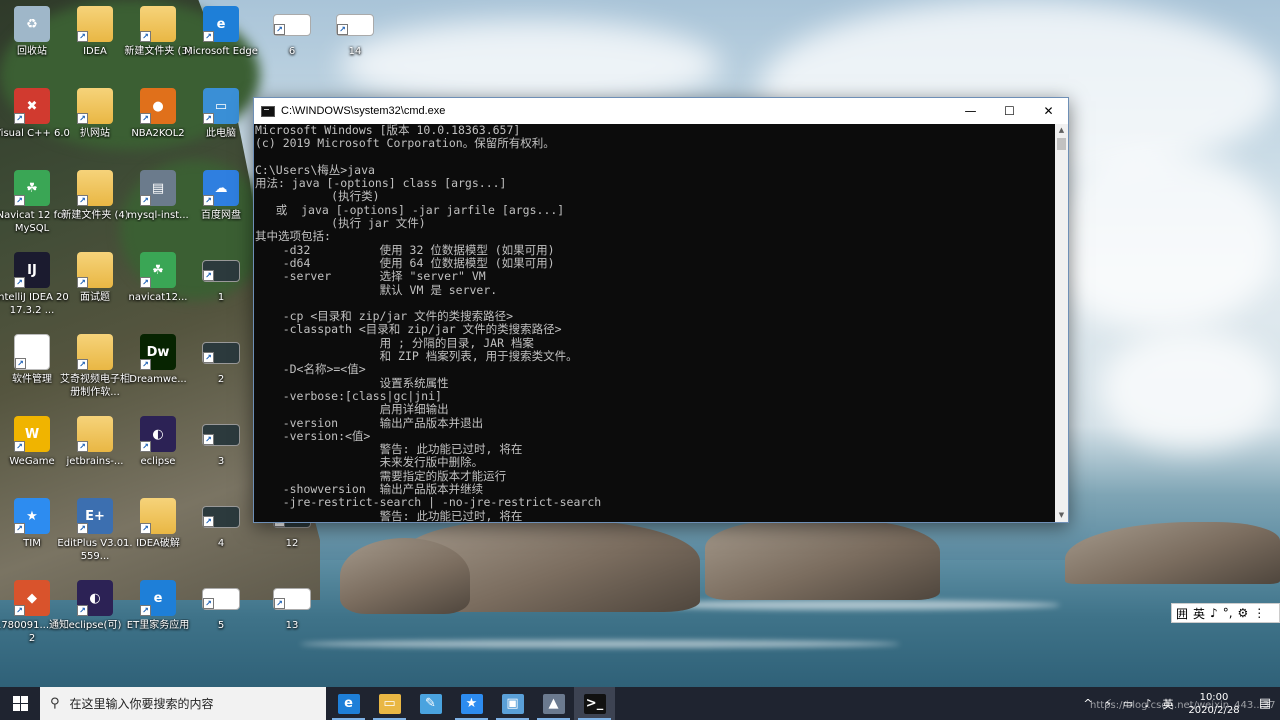 The width and height of the screenshot is (1280, 720). What do you see at coordinates (970, 111) in the screenshot?
I see `minimize-button: —` at bounding box center [970, 111].